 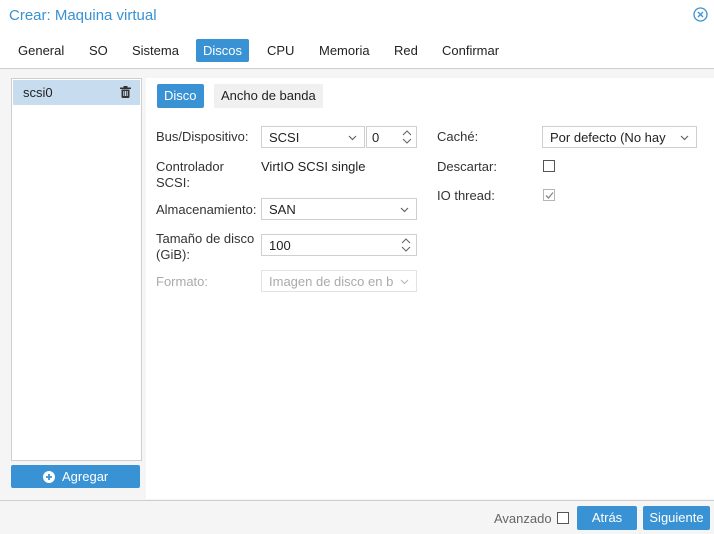 I want to click on close-icon, so click(x=700, y=14).